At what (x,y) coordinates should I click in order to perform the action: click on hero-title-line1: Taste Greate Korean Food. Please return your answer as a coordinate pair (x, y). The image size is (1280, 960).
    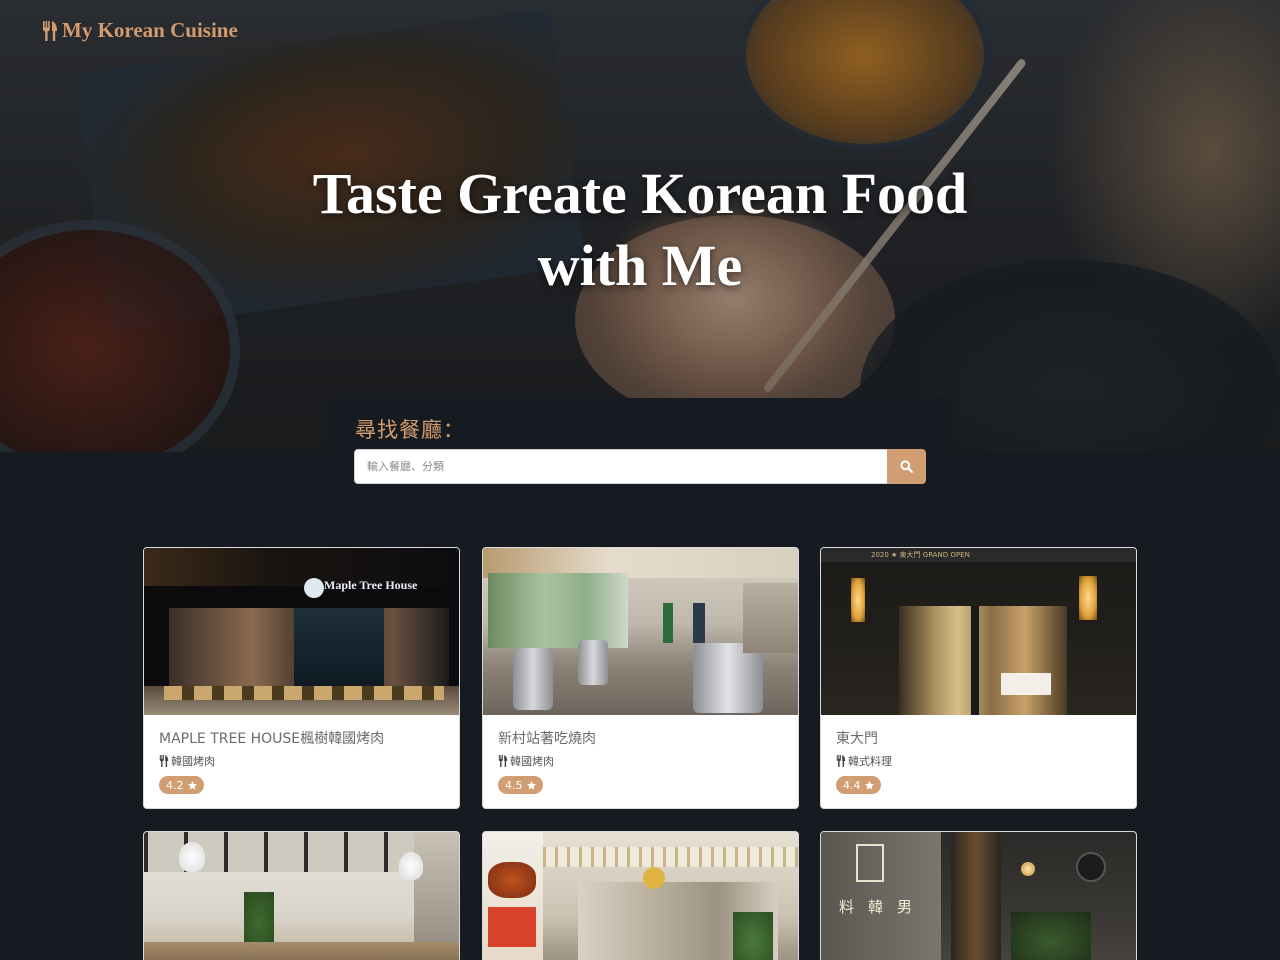
    Looking at the image, I should click on (640, 193).